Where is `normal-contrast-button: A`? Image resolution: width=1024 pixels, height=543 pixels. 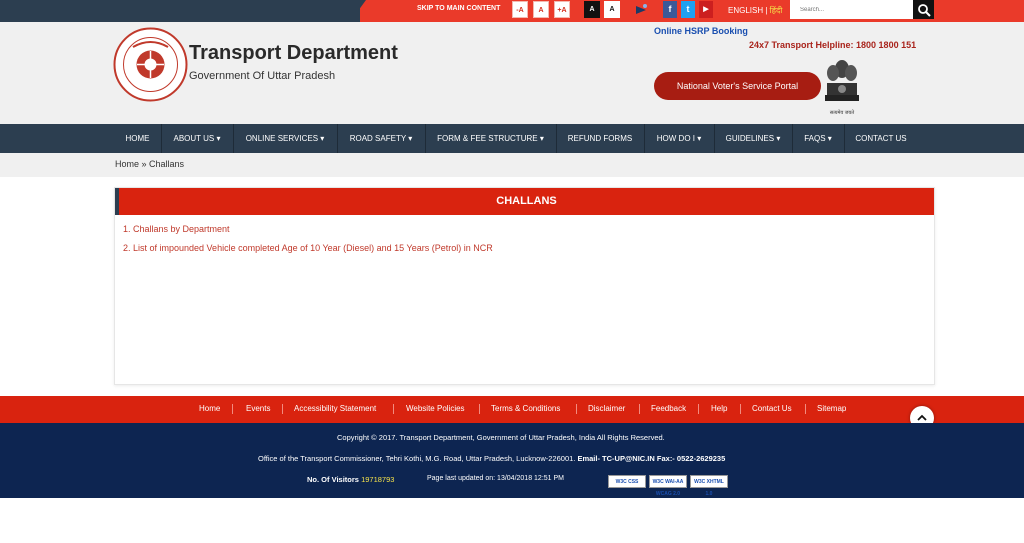
normal-contrast-button: A is located at coordinates (612, 9).